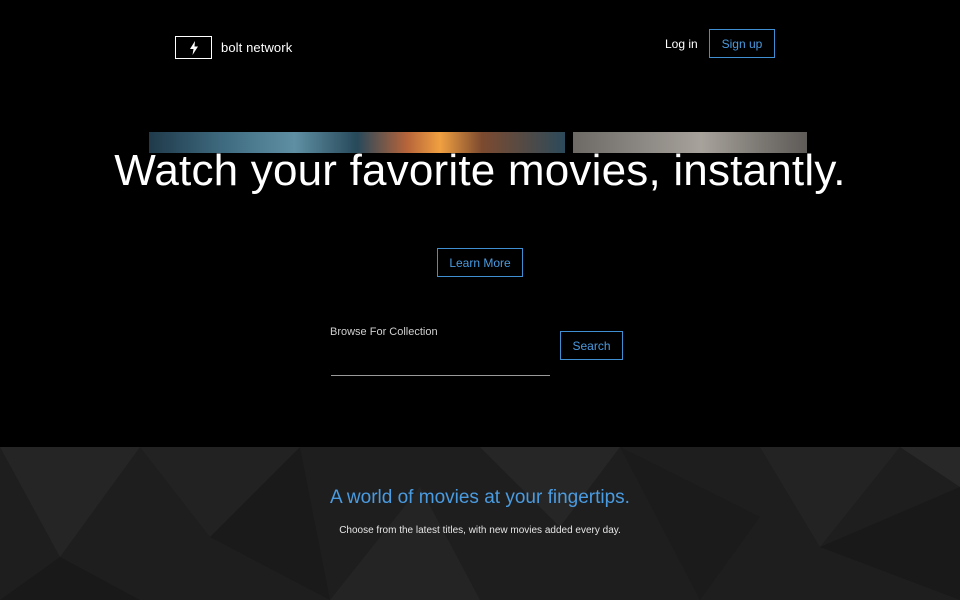  I want to click on learn-more-button: Learn More, so click(480, 262).